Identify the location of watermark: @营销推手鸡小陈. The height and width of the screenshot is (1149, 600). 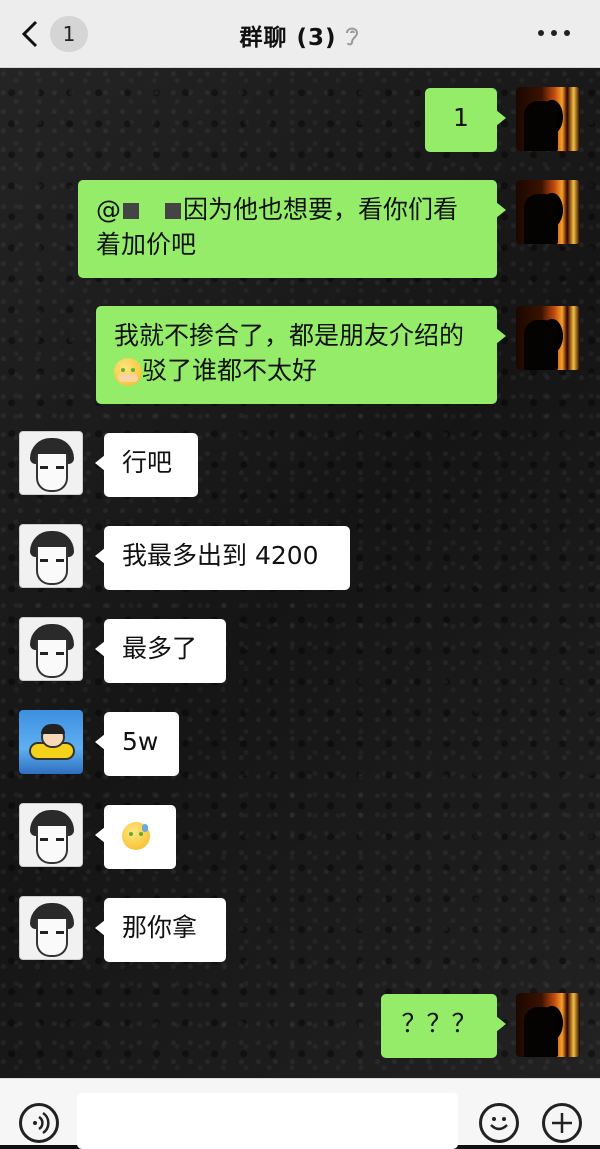
(282, 576).